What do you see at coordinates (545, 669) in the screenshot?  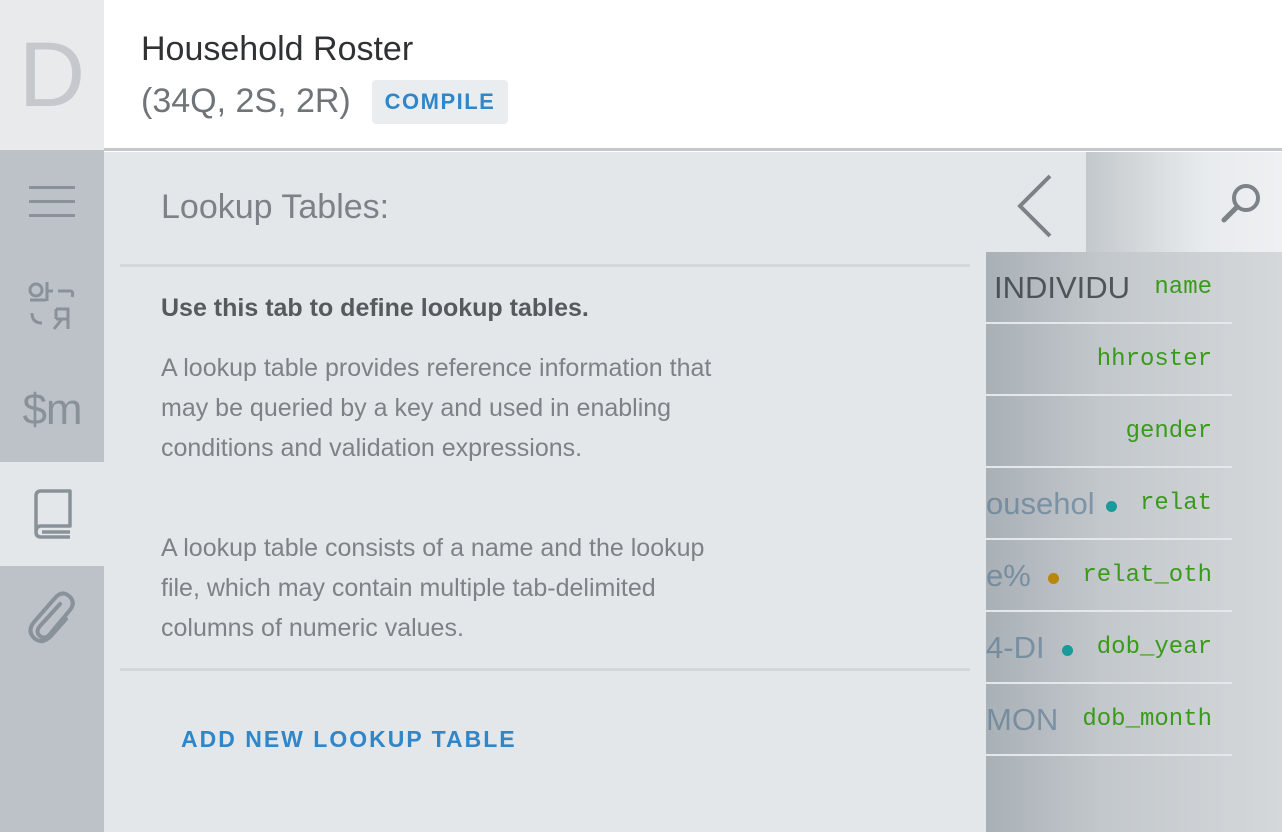 I see `panel-divider-bottom` at bounding box center [545, 669].